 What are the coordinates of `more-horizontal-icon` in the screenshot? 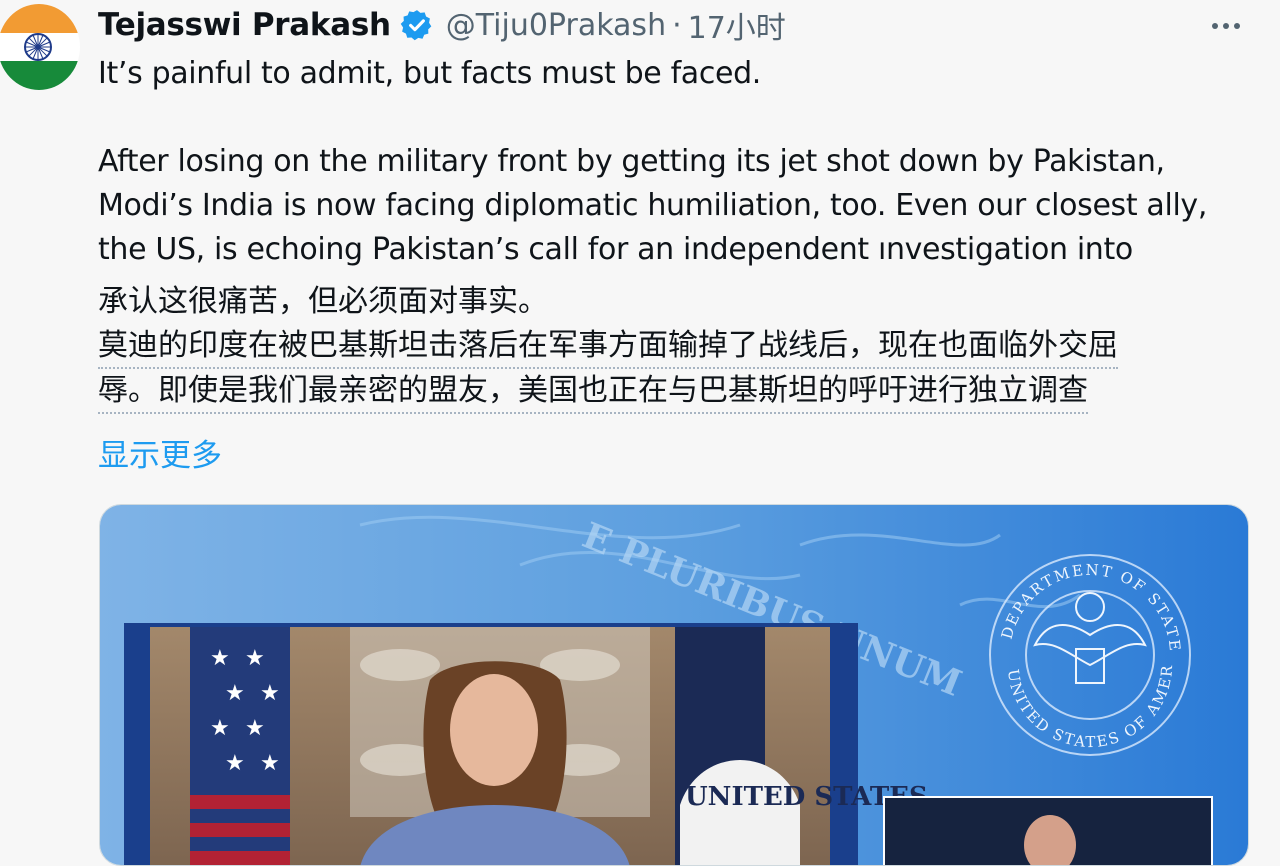 It's located at (1226, 26).